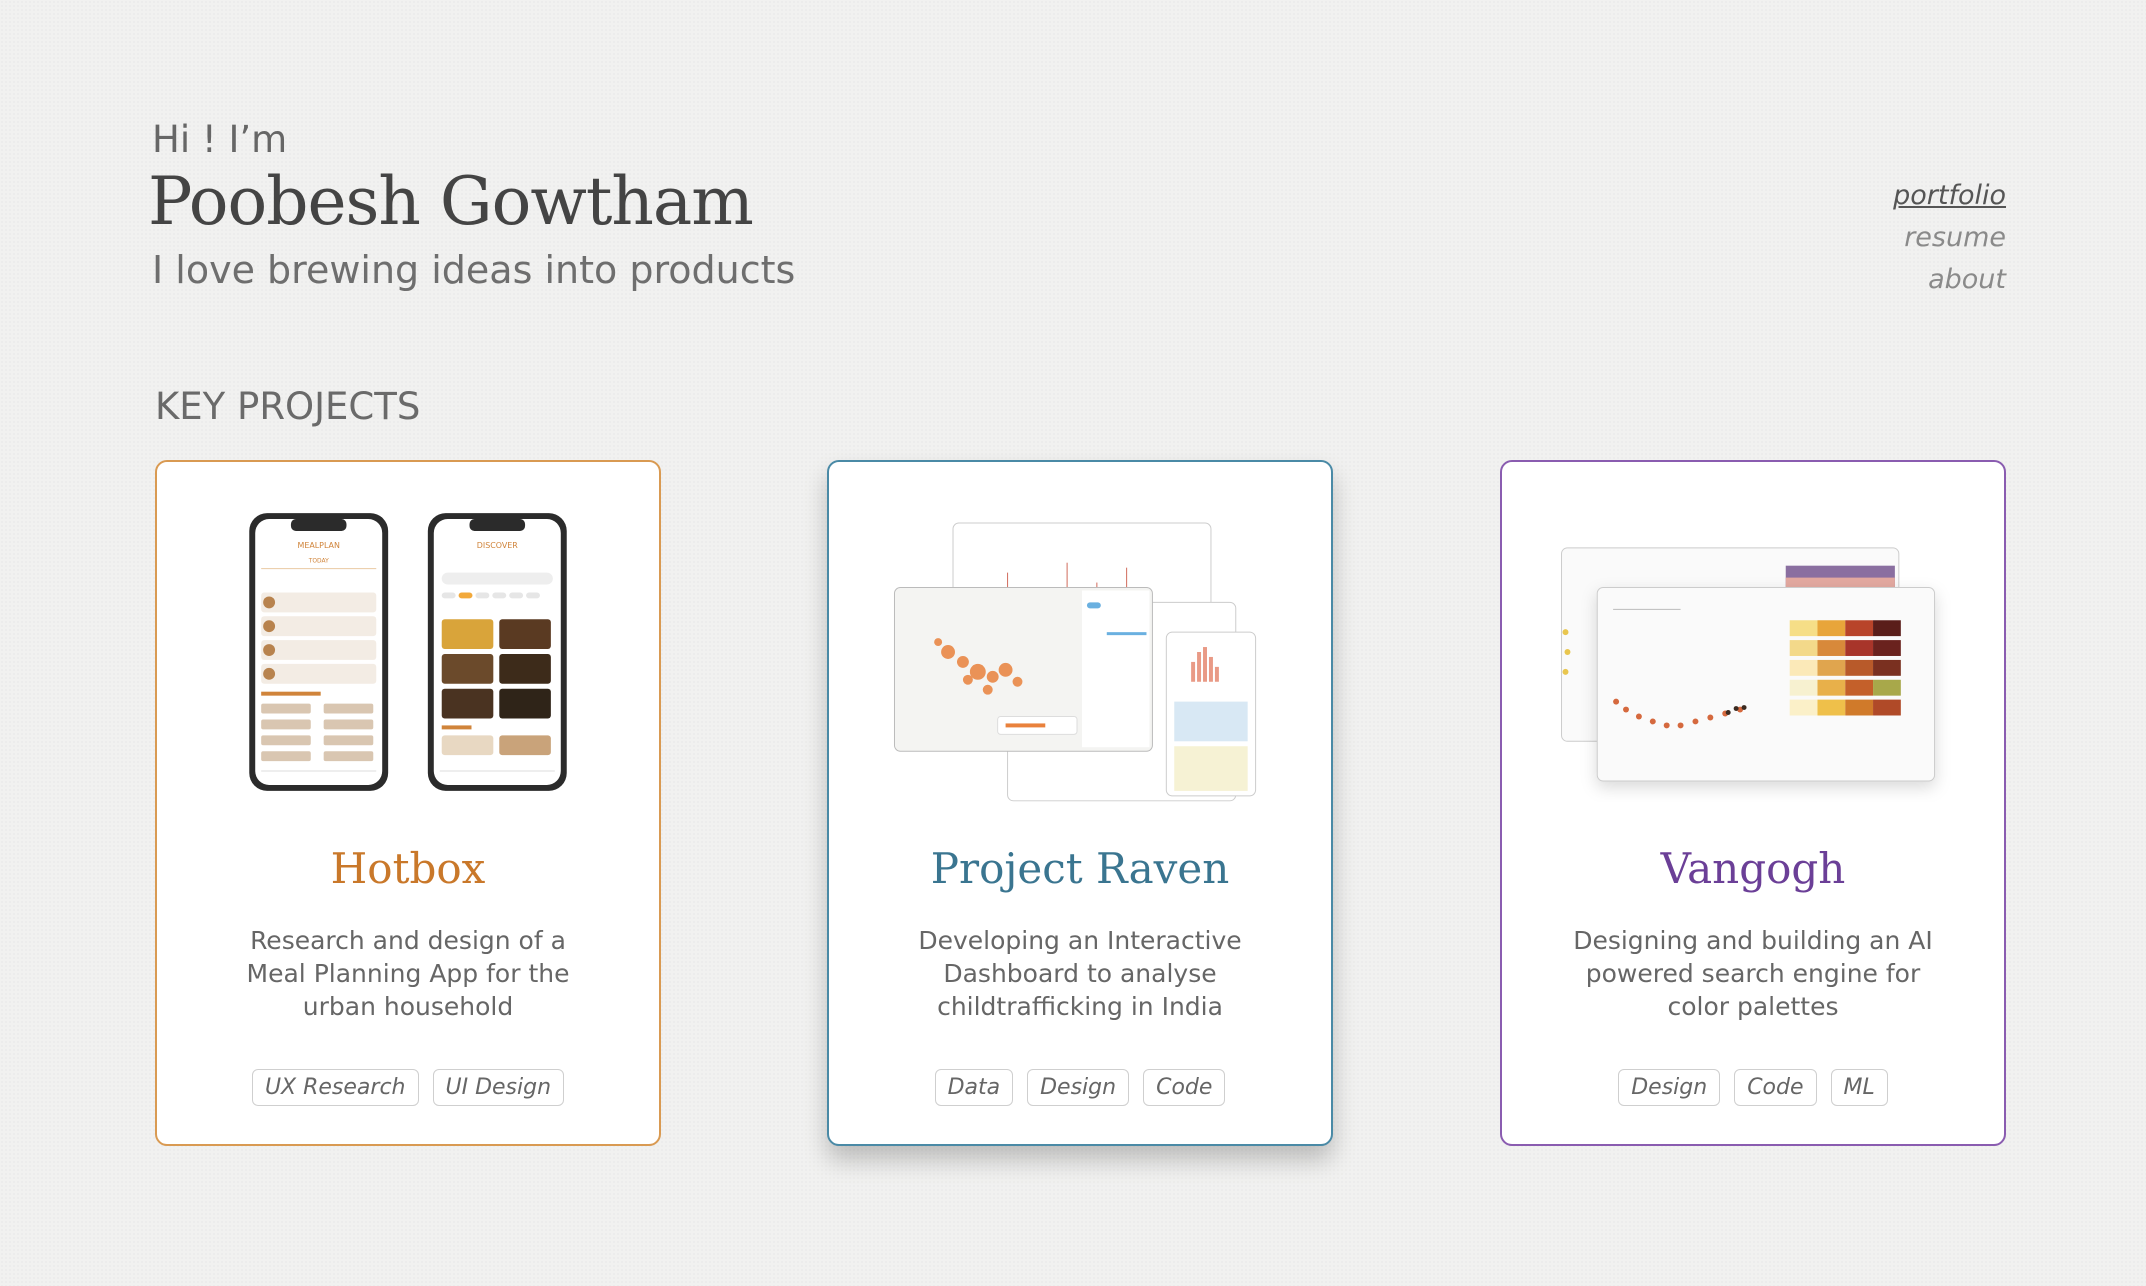 The height and width of the screenshot is (1286, 2146). I want to click on project-title: Project Raven, so click(1080, 868).